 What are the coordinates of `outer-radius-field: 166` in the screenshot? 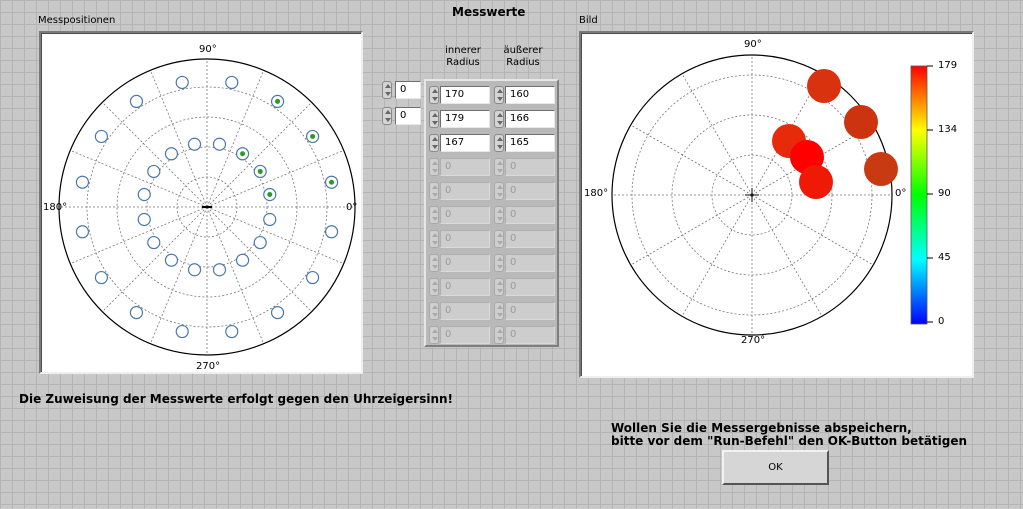 It's located at (530, 119).